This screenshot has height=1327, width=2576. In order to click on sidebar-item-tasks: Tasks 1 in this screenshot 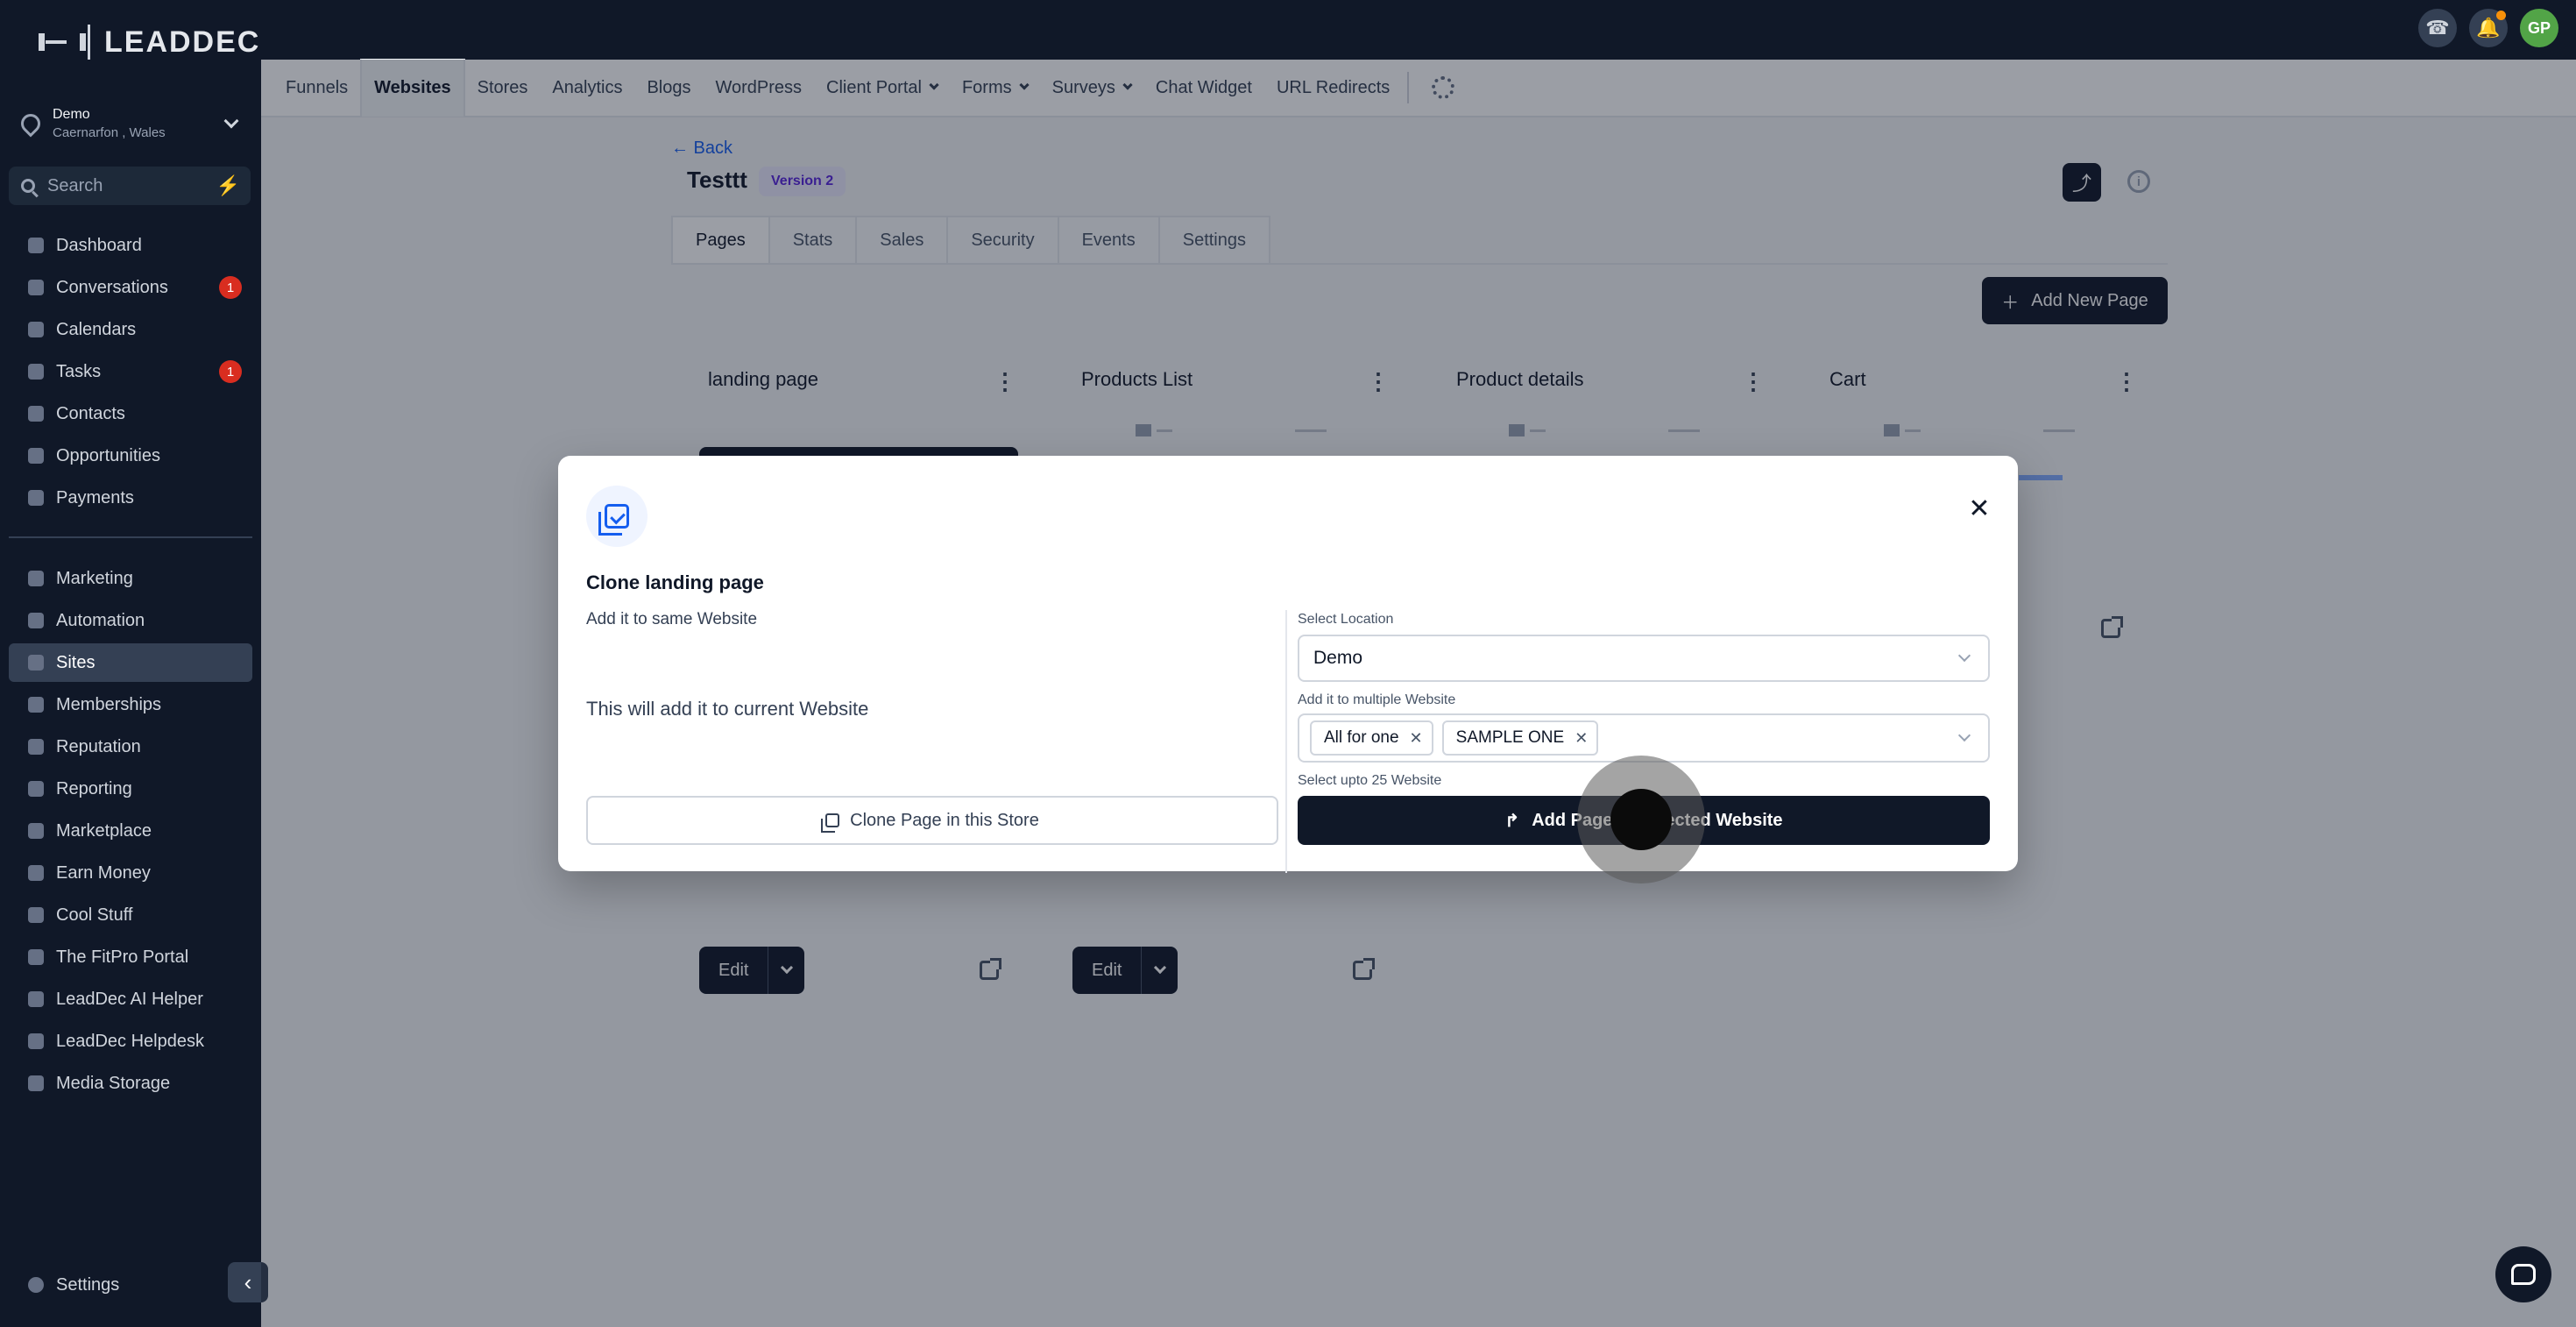, I will do `click(130, 371)`.